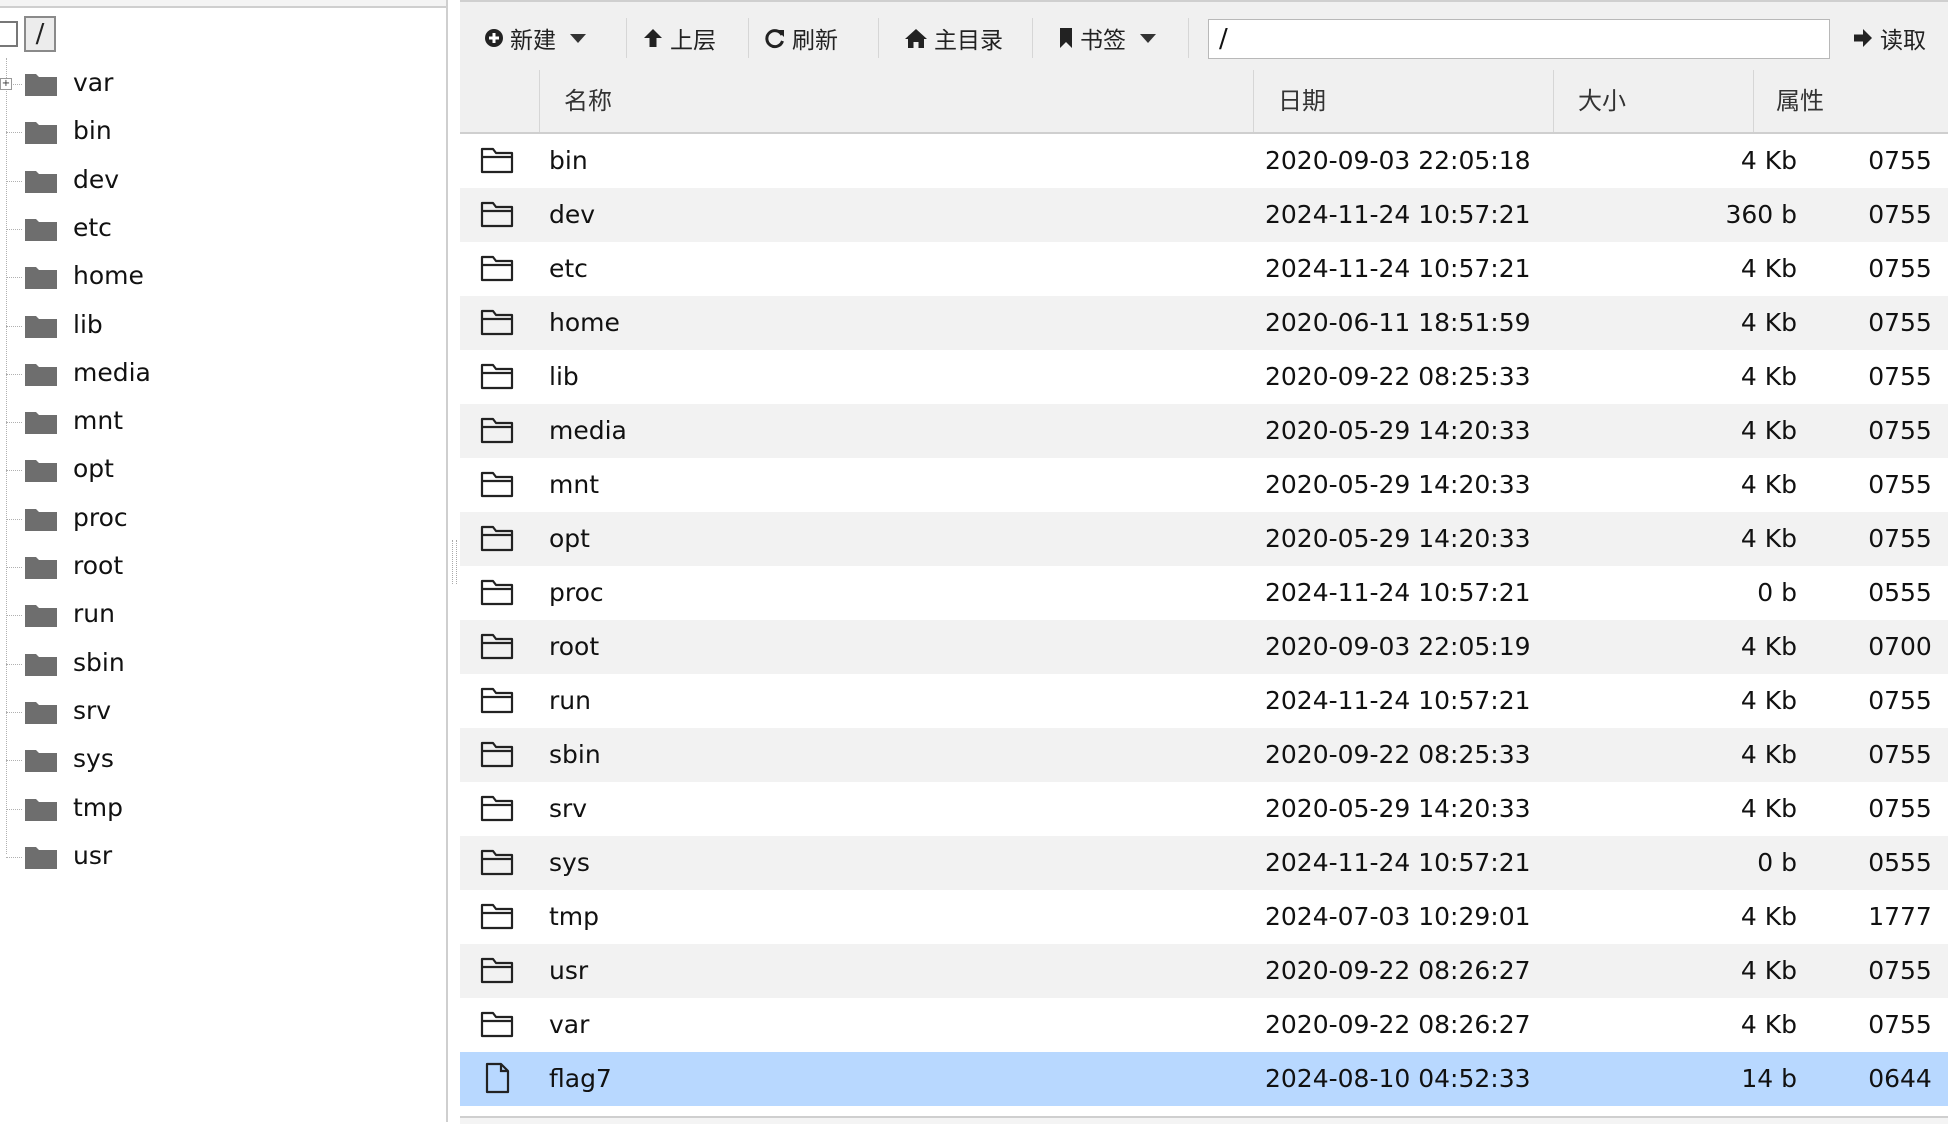 Image resolution: width=1948 pixels, height=1124 pixels. Describe the element at coordinates (1398, 322) in the screenshot. I see `row-date: 2020-06-11 18:51:59` at that location.